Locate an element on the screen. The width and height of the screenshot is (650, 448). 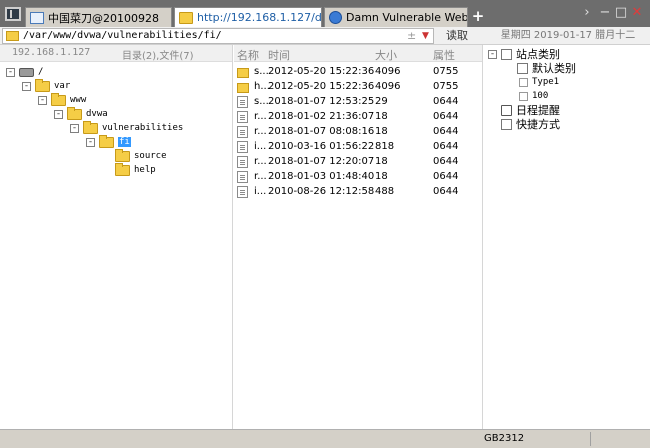
tree-label: vulnerabilities is located at coordinates (143, 128).